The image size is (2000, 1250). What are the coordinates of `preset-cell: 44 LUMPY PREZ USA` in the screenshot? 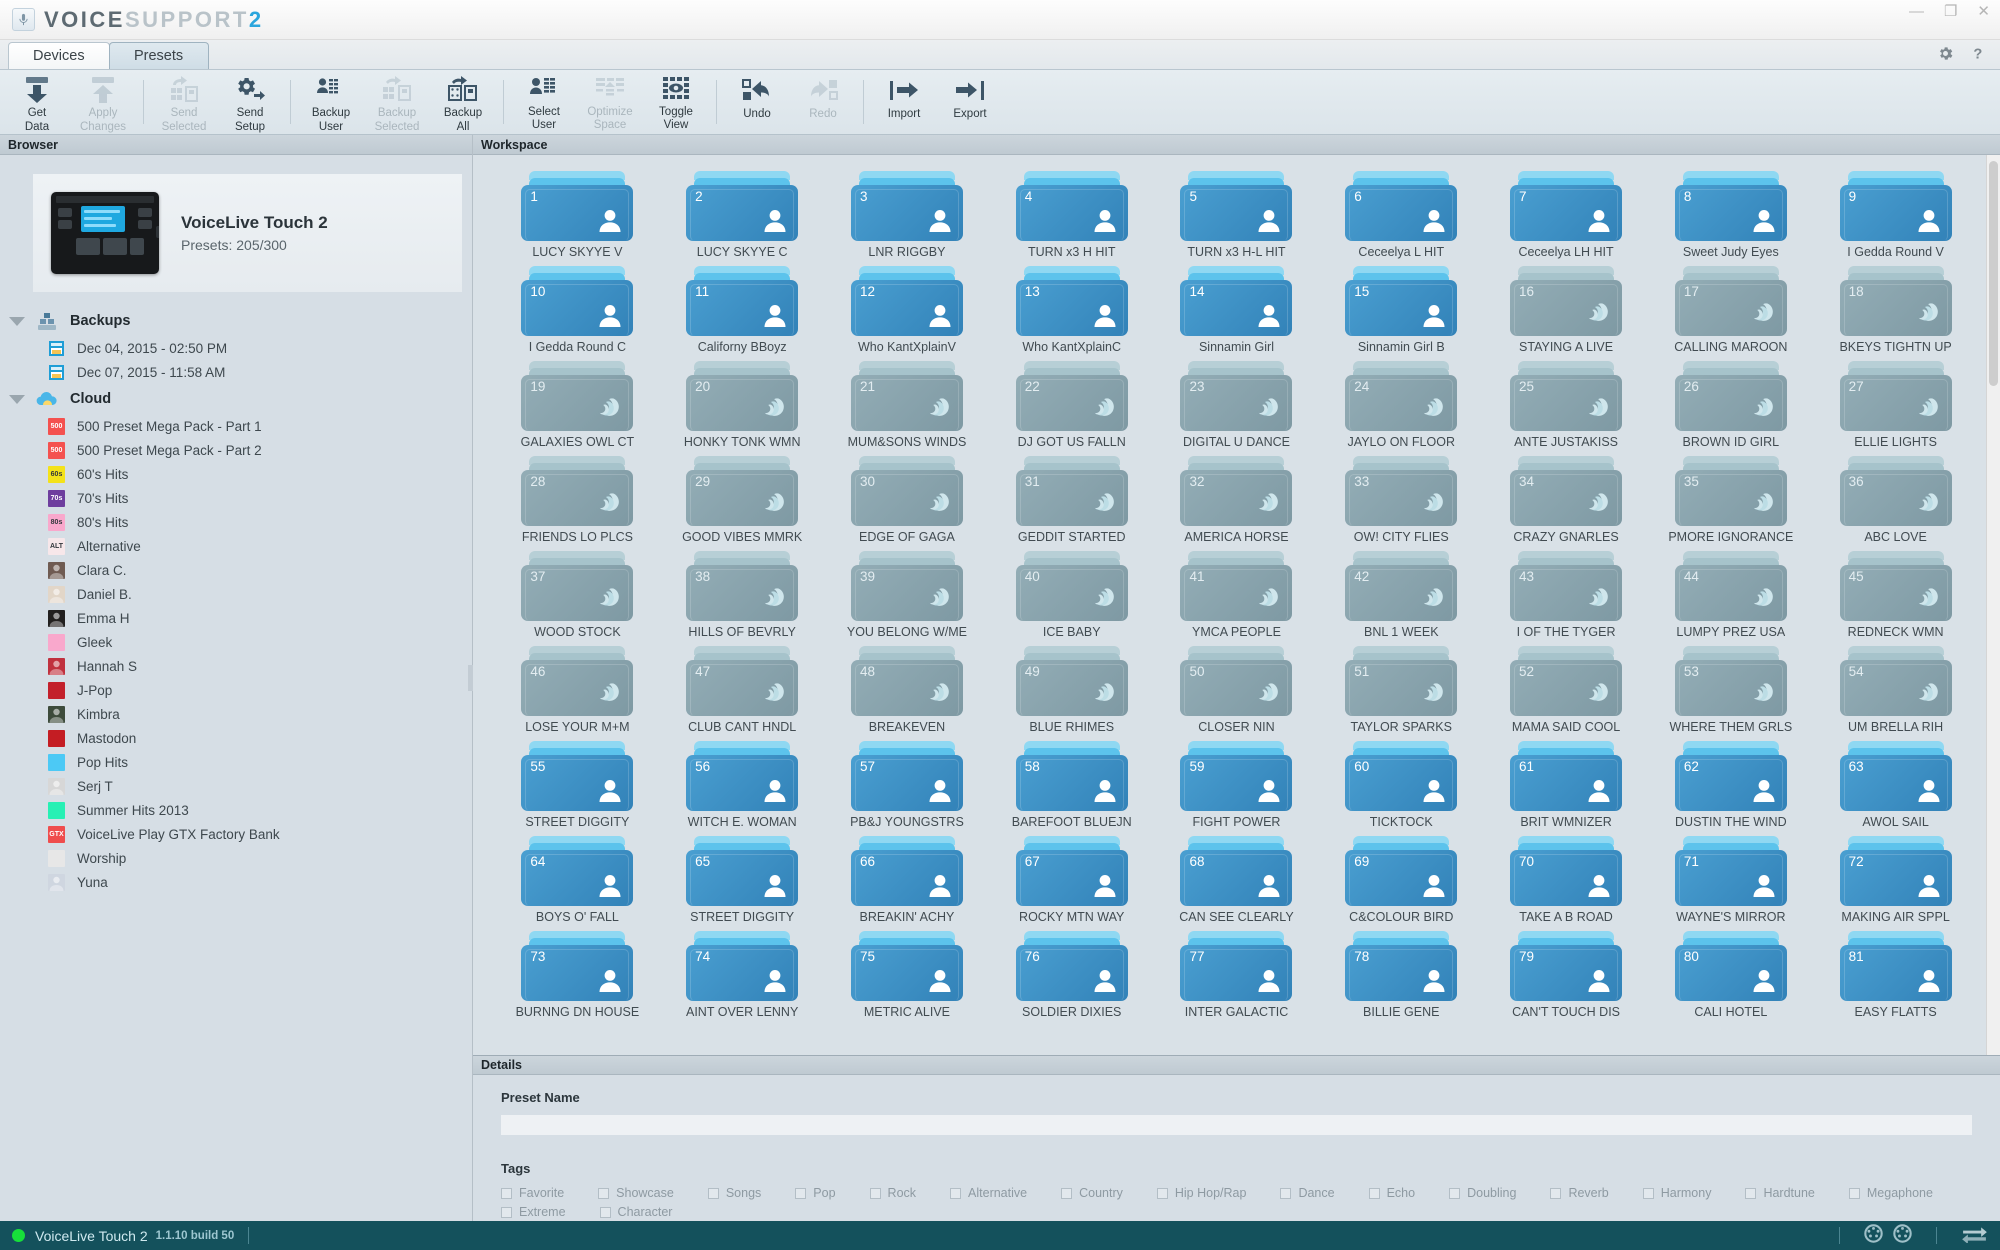 It's located at (1730, 595).